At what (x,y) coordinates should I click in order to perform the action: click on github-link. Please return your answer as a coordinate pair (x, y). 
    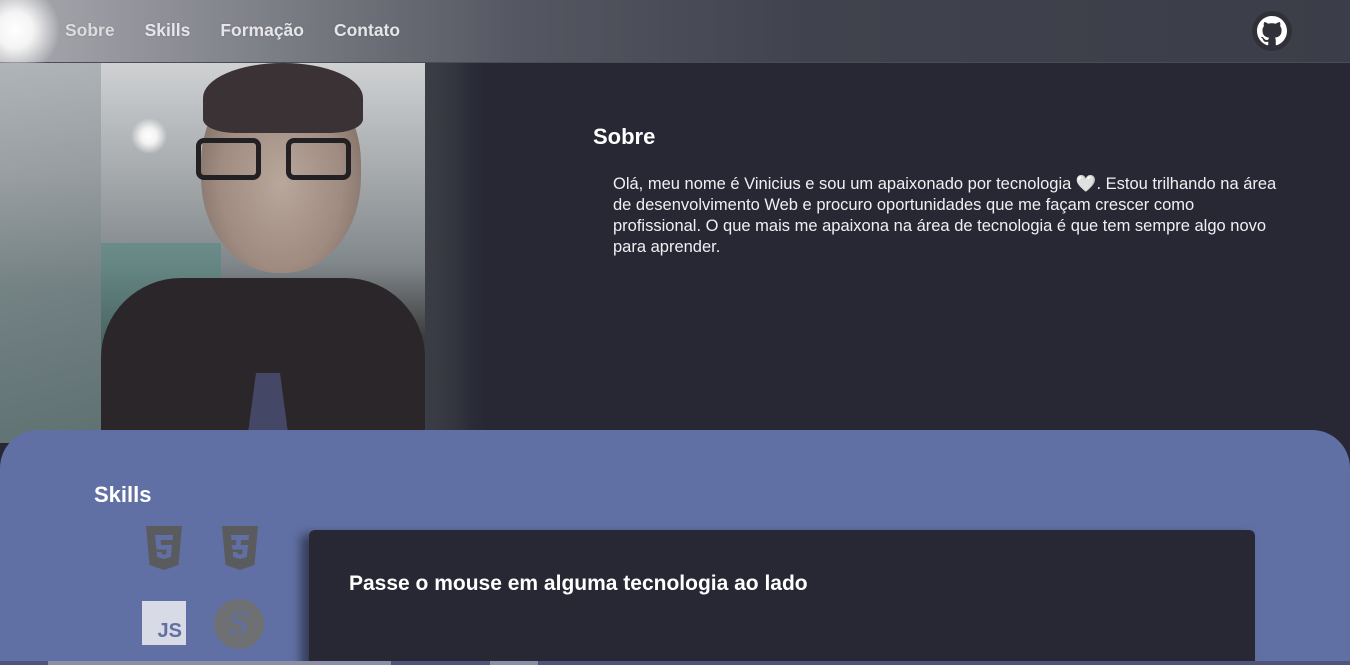
    Looking at the image, I should click on (1272, 31).